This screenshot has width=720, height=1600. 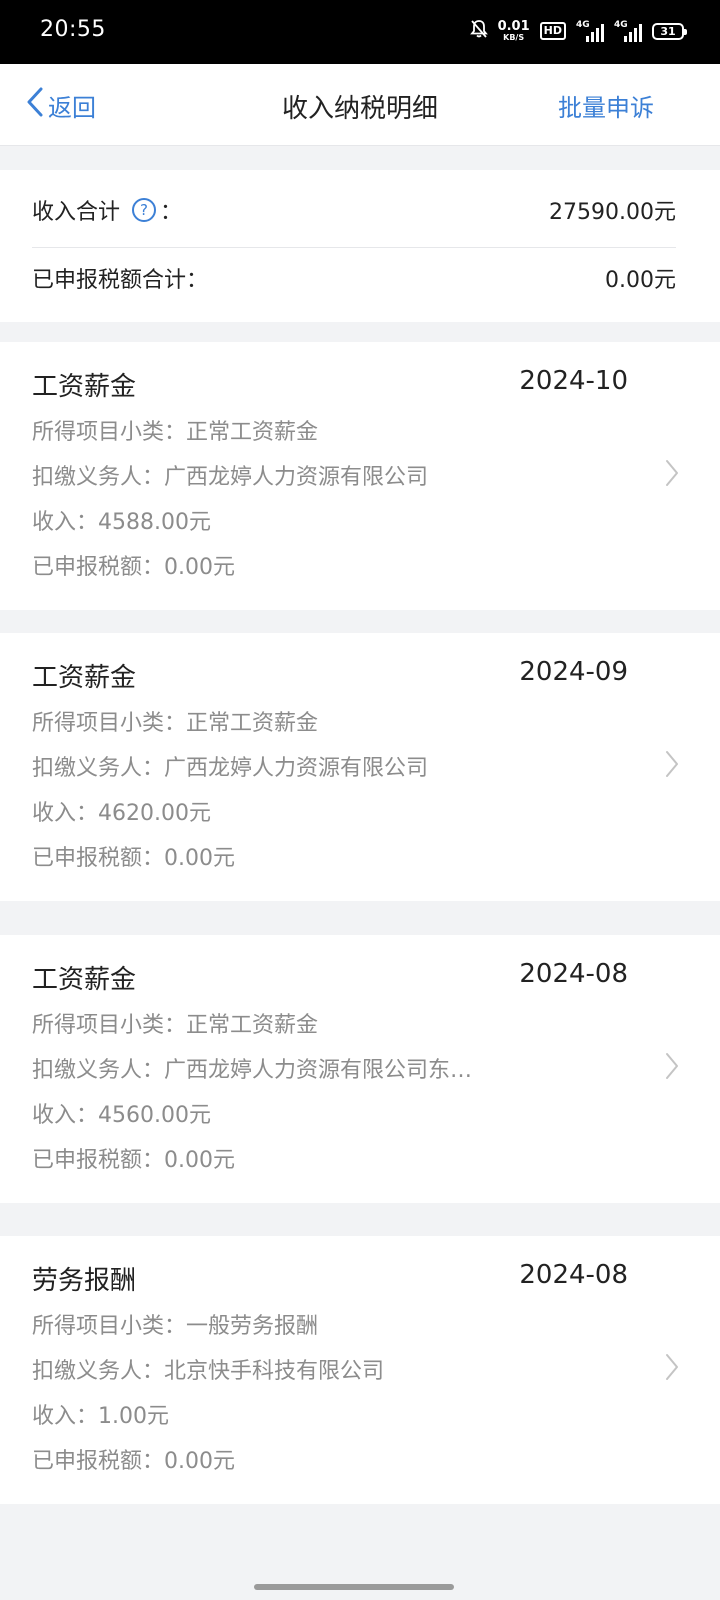 What do you see at coordinates (274, 1371) in the screenshot?
I see `withholder-value: 北京快手科技有限公司` at bounding box center [274, 1371].